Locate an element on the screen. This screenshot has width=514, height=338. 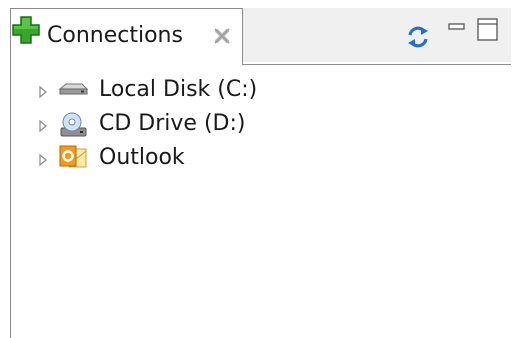
refresh-icon is located at coordinates (418, 37).